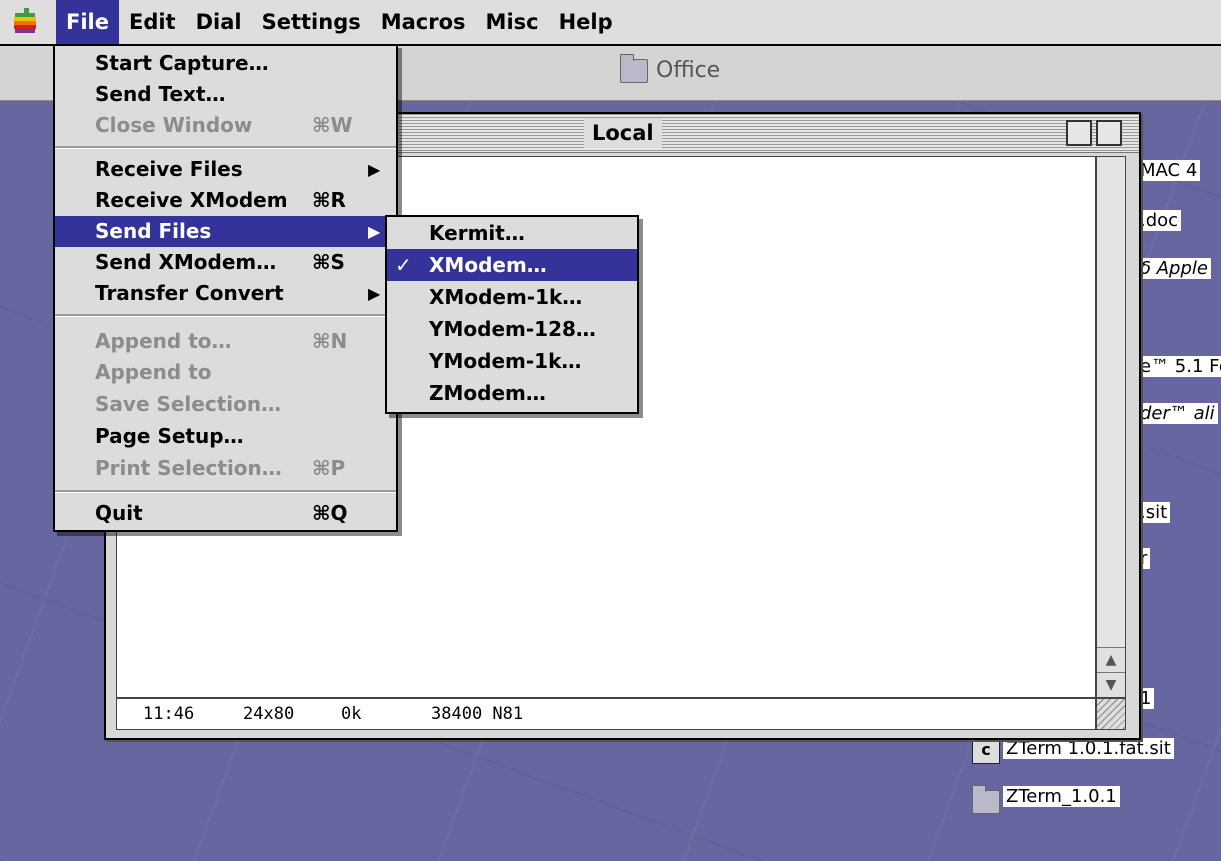  Describe the element at coordinates (1154, 512) in the screenshot. I see `desktop-icon-label: .sit` at that location.